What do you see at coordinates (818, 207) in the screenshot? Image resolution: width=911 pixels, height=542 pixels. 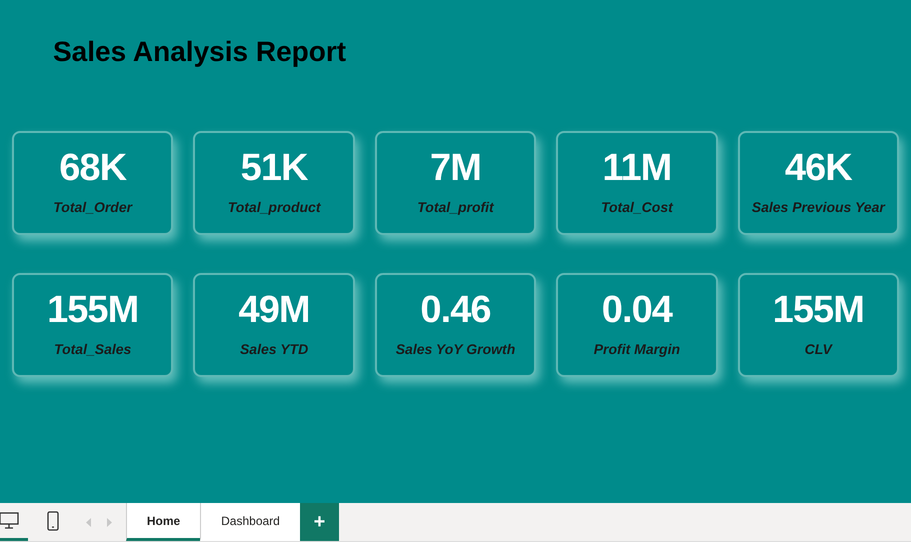 I see `kpi-label: Sales Previous Year` at bounding box center [818, 207].